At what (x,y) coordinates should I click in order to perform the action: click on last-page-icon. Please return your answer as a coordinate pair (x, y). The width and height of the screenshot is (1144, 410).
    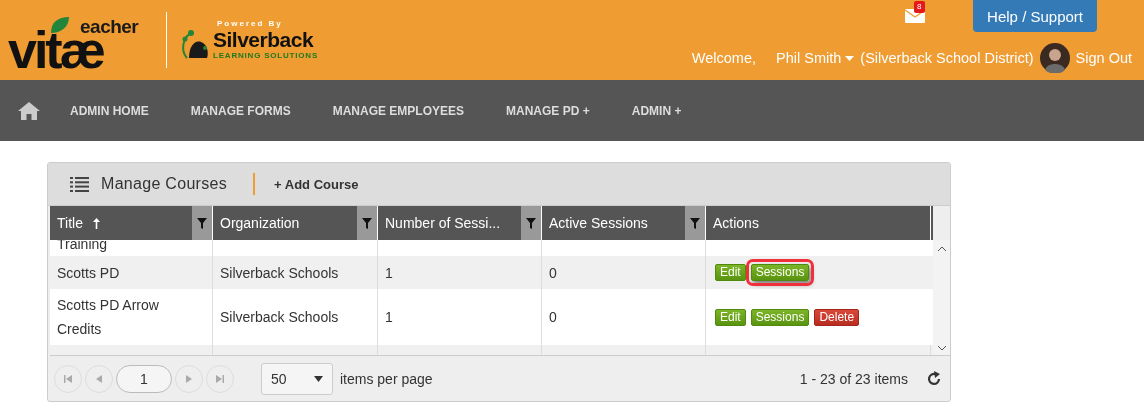
    Looking at the image, I should click on (220, 378).